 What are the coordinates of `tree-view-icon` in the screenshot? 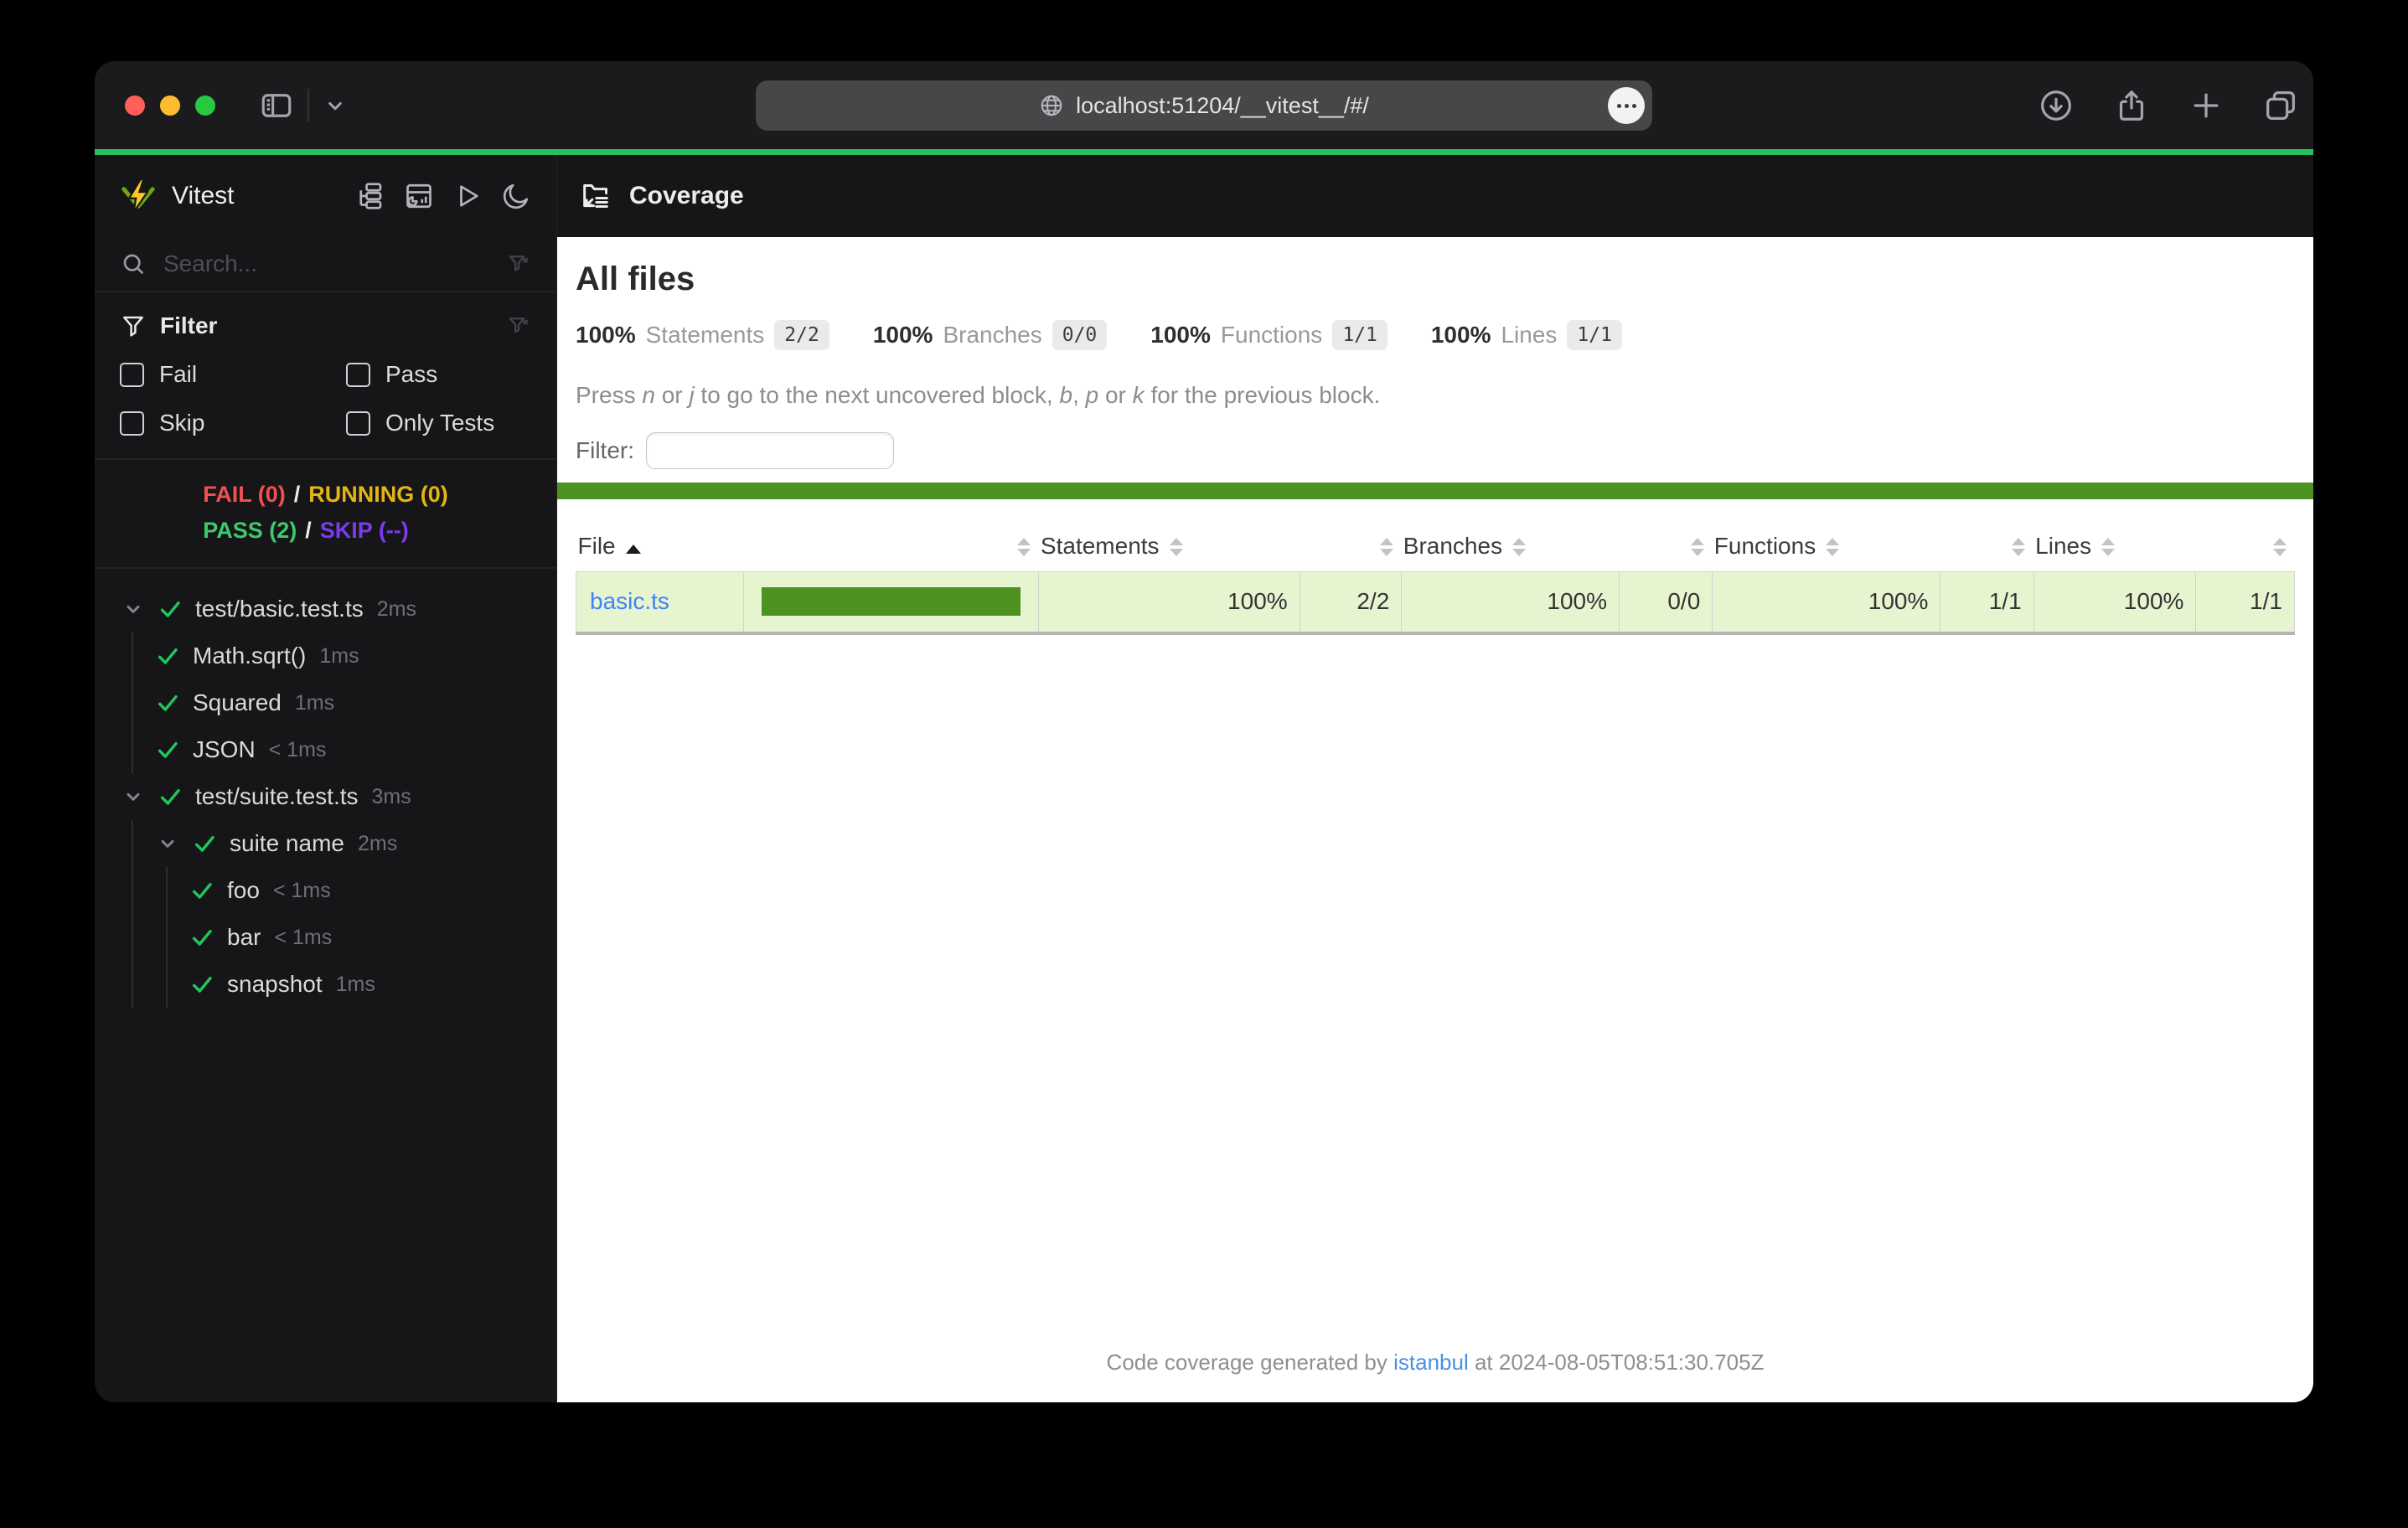 It's located at (370, 196).